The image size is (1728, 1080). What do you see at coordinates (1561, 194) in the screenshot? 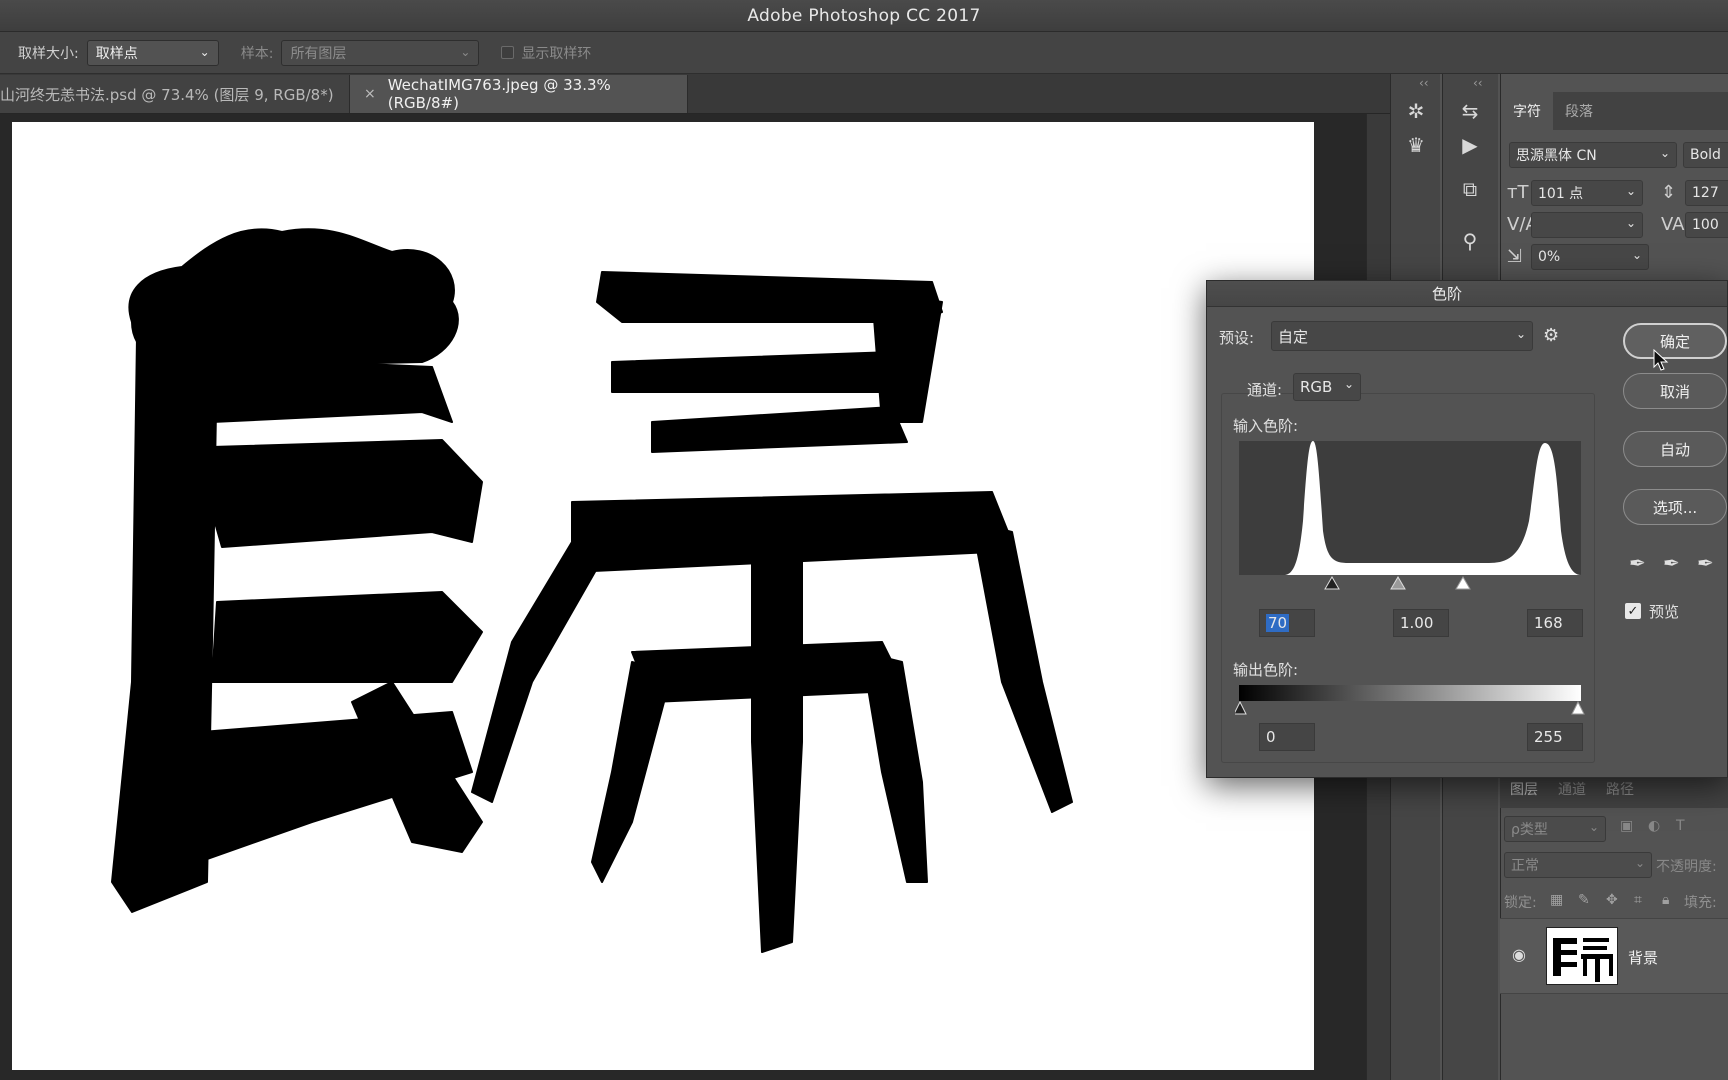
I see `font-size-value: 101 点` at bounding box center [1561, 194].